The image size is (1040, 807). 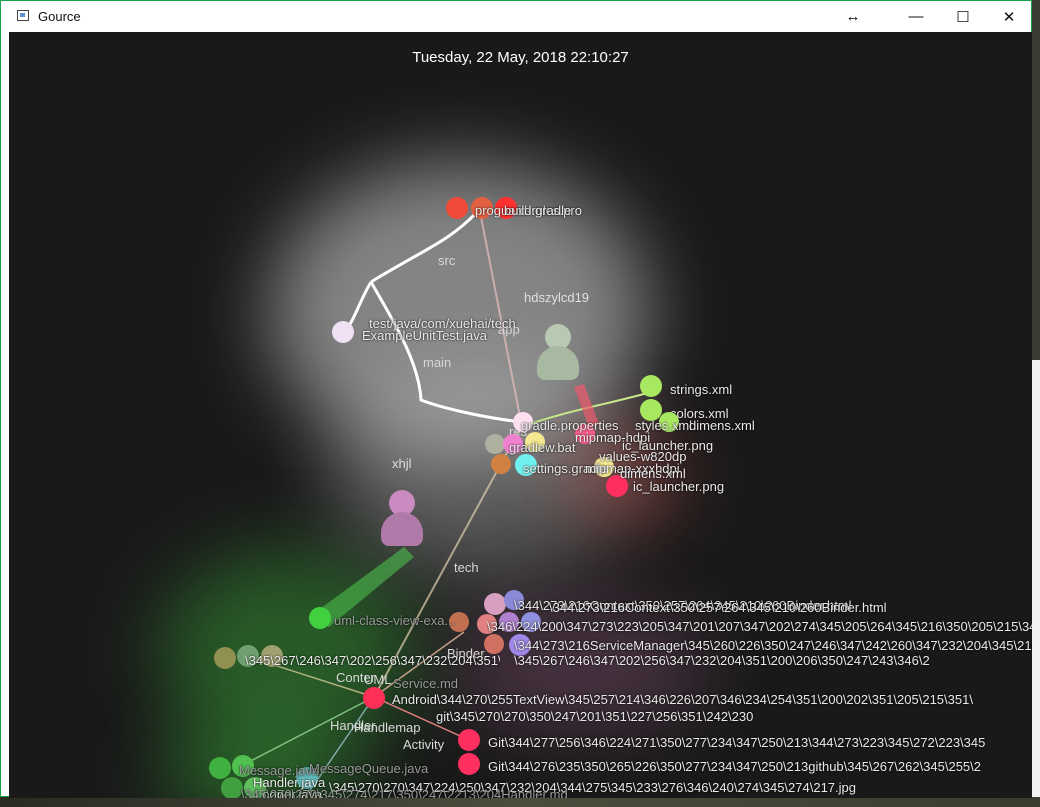 What do you see at coordinates (387, 727) in the screenshot?
I see `directory-label: Handlemap` at bounding box center [387, 727].